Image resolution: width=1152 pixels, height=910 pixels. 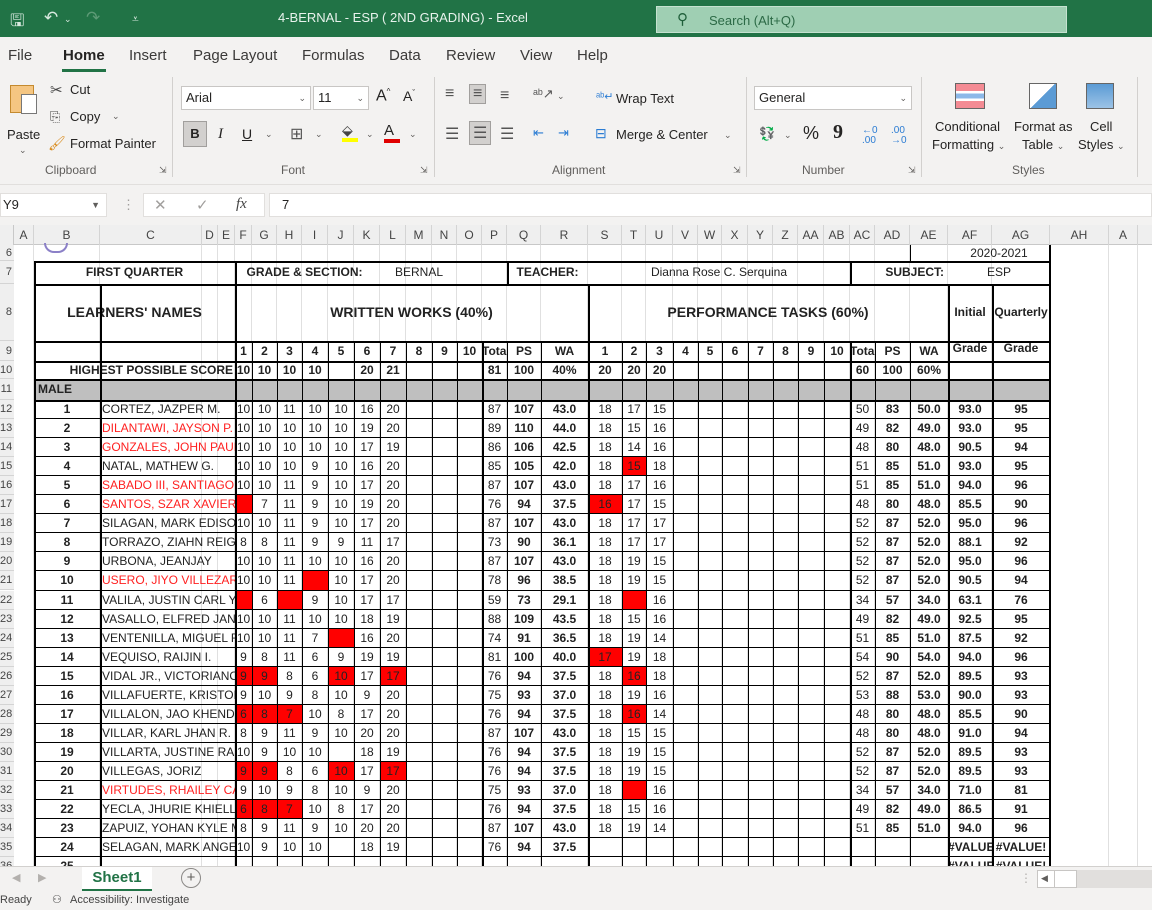 What do you see at coordinates (563, 133) in the screenshot?
I see `increase-indent-icon: ⇥` at bounding box center [563, 133].